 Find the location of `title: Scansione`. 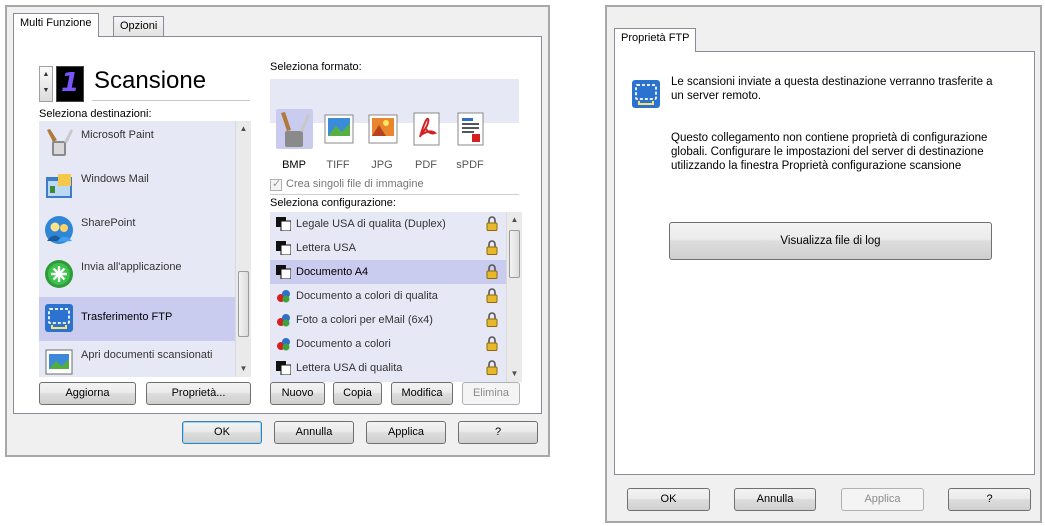

title: Scansione is located at coordinates (150, 80).